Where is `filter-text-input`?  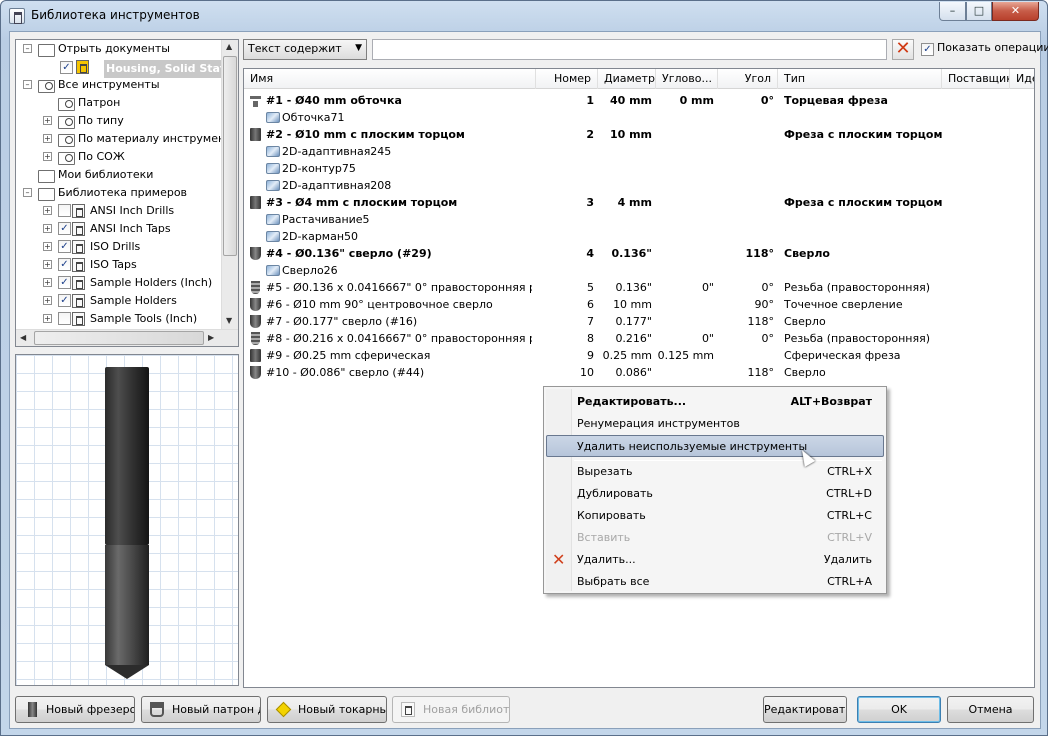 filter-text-input is located at coordinates (629, 49).